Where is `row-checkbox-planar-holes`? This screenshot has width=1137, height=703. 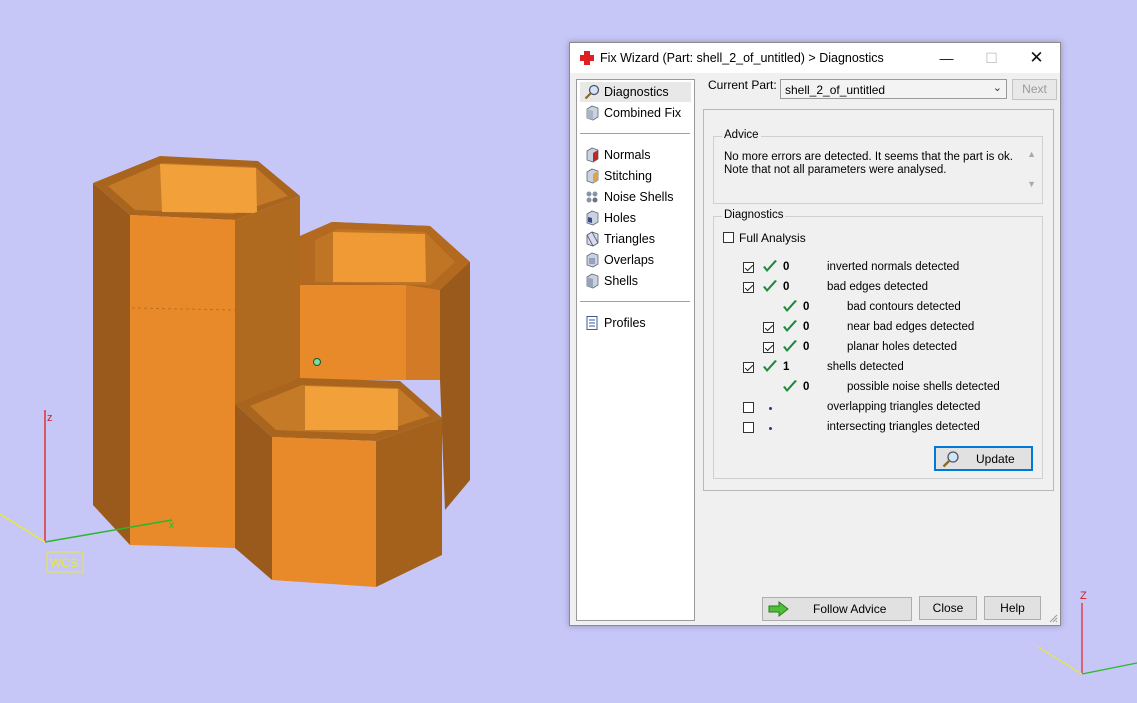 row-checkbox-planar-holes is located at coordinates (768, 347).